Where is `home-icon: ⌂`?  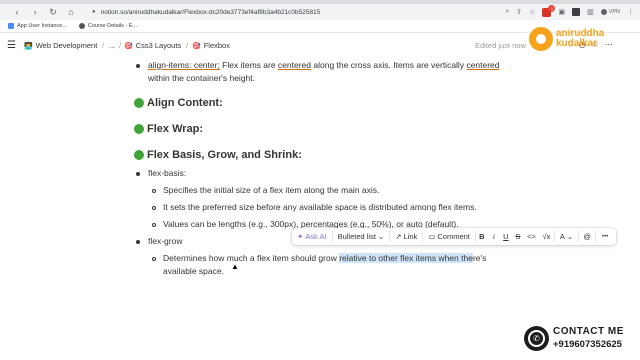 home-icon: ⌂ is located at coordinates (71, 12).